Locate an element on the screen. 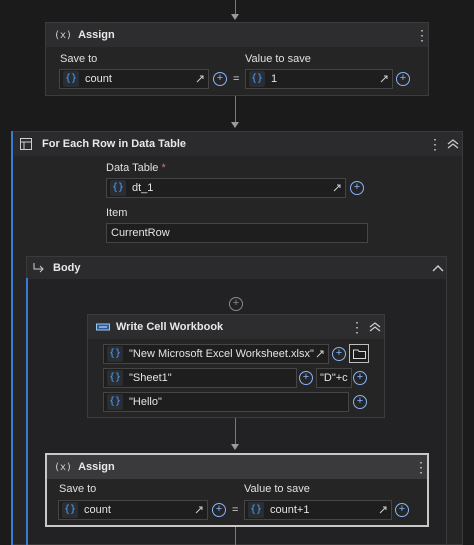 The width and height of the screenshot is (474, 545). enter-arrow-icon is located at coordinates (38, 268).